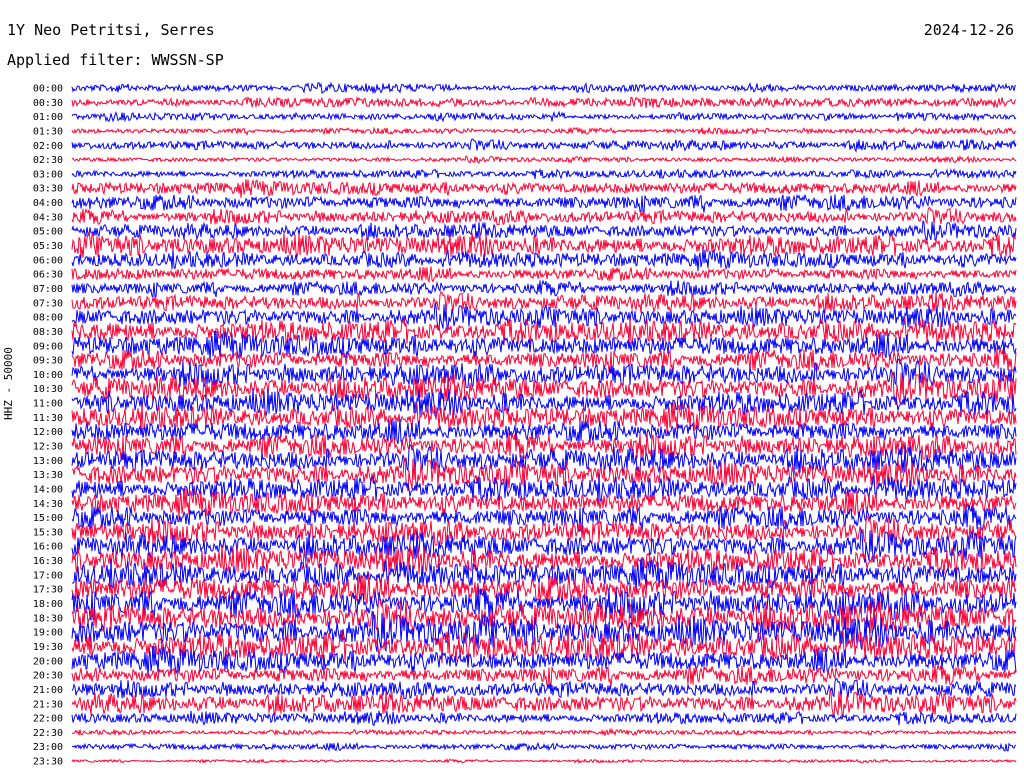  Describe the element at coordinates (48, 447) in the screenshot. I see `time-tick-label: 12:30` at that location.